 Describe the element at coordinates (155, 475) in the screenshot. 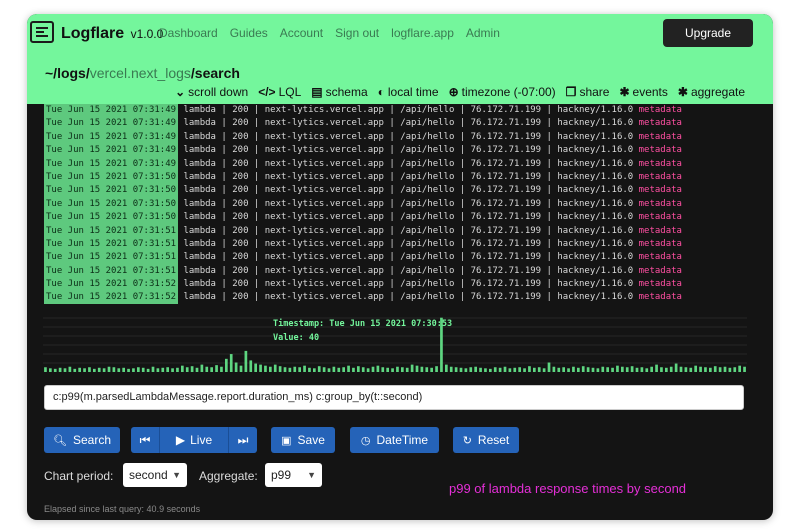

I see `chart-period-select: second ▼` at that location.